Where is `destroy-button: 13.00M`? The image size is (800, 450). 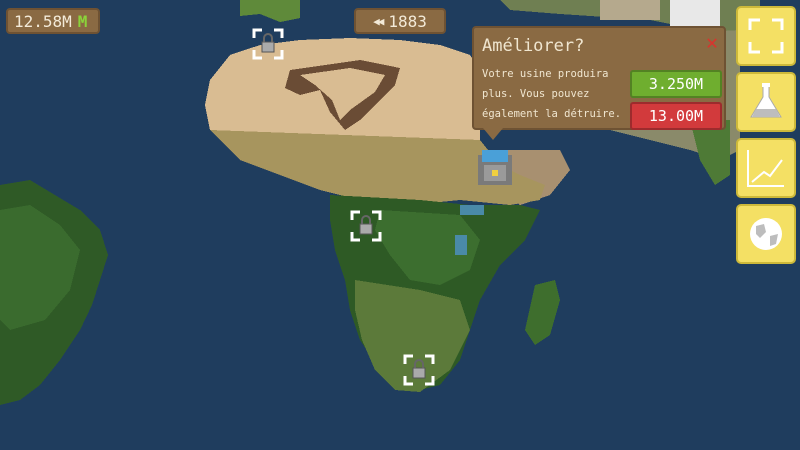 destroy-button: 13.00M is located at coordinates (676, 116).